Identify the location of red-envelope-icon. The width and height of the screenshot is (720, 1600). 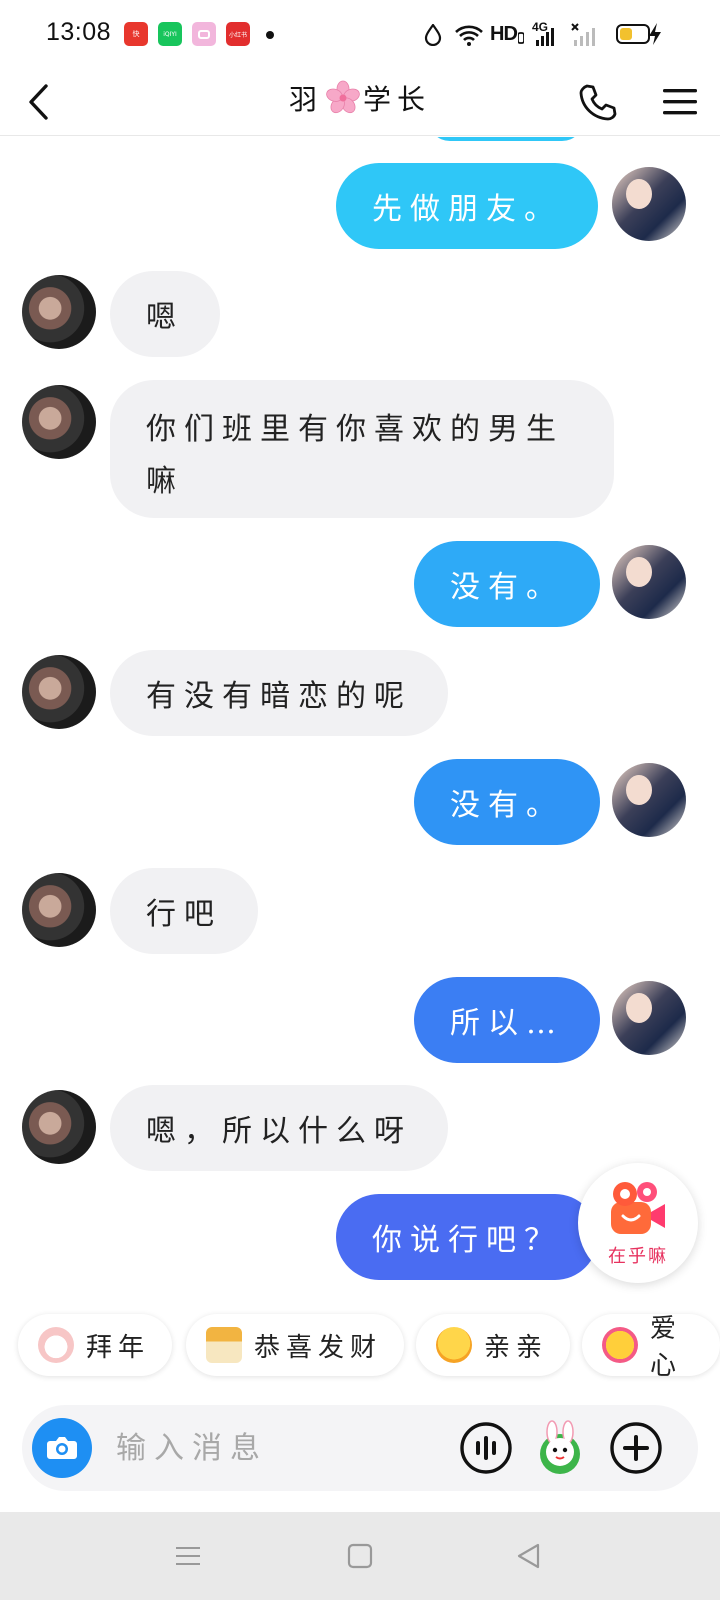
(224, 1345).